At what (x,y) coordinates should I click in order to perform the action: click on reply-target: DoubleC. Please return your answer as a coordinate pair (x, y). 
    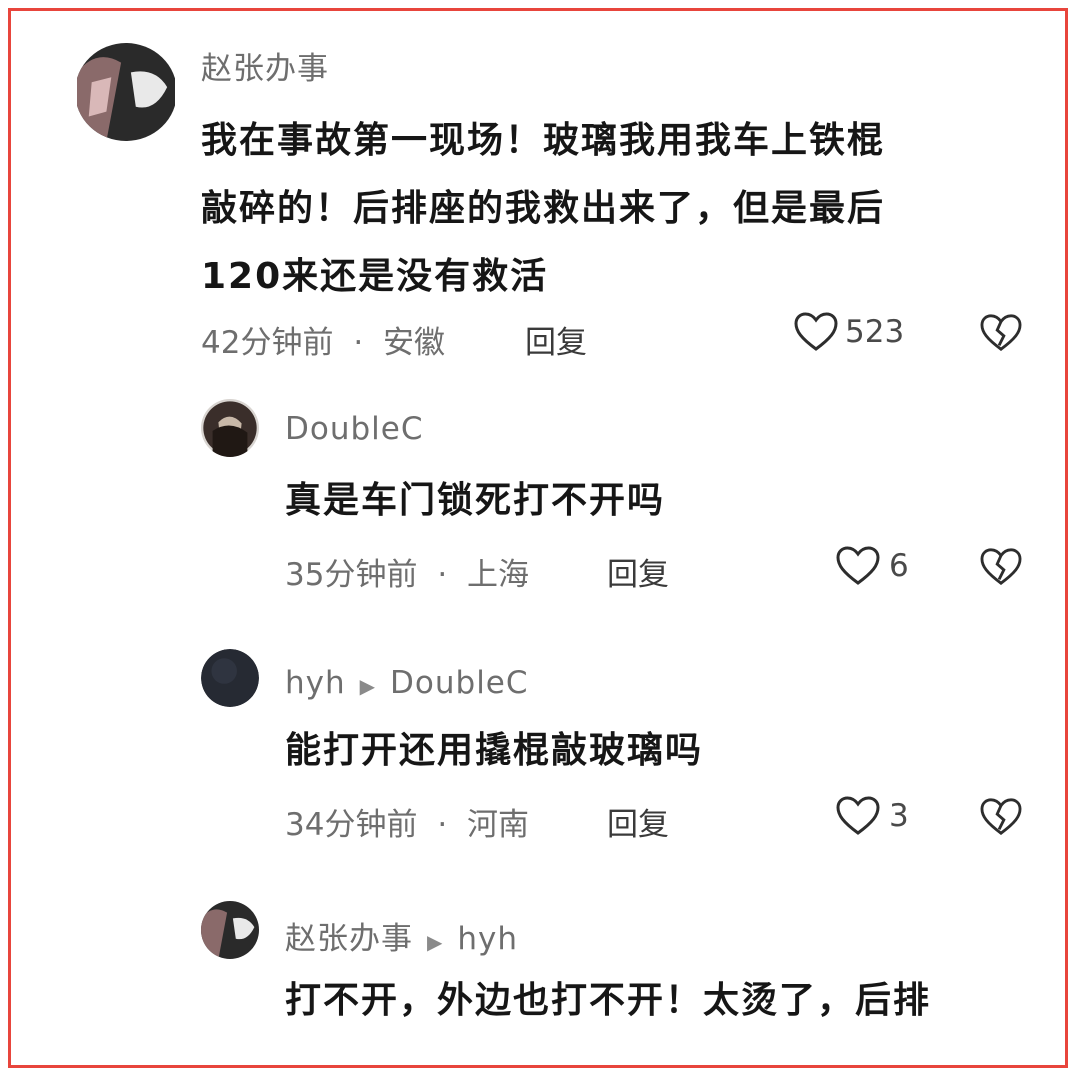
    Looking at the image, I should click on (459, 683).